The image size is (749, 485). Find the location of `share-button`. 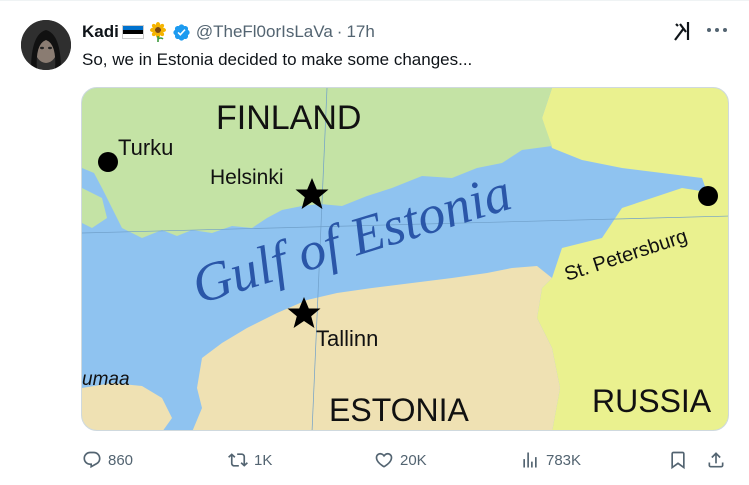

share-button is located at coordinates (716, 460).